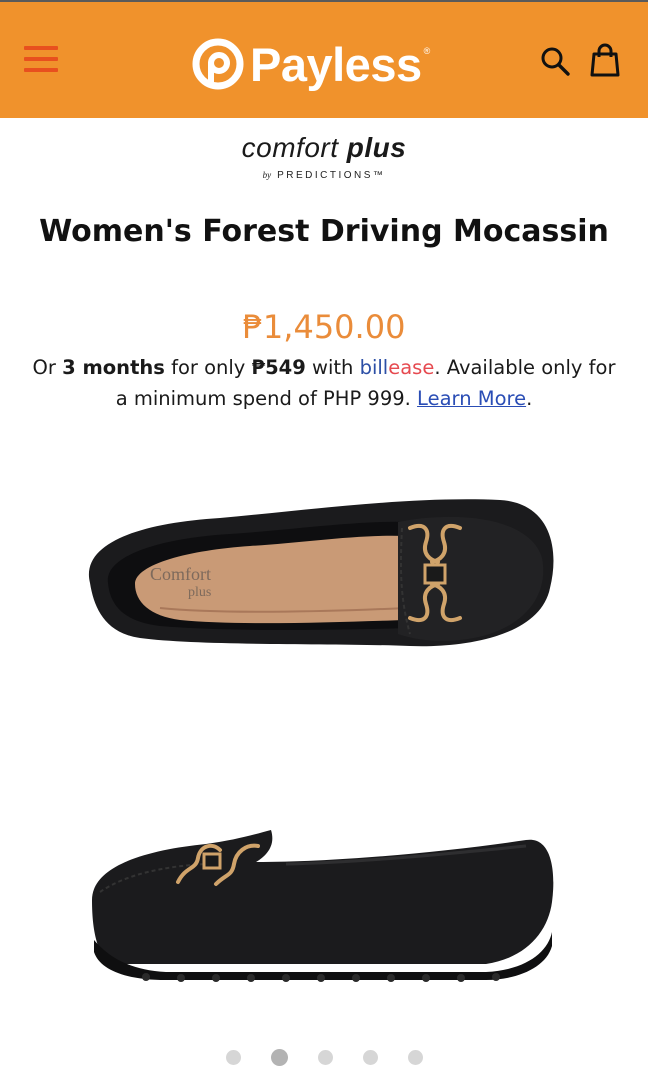 Image resolution: width=648 pixels, height=1080 pixels. Describe the element at coordinates (278, 367) in the screenshot. I see `installment-amount: ₱549` at that location.